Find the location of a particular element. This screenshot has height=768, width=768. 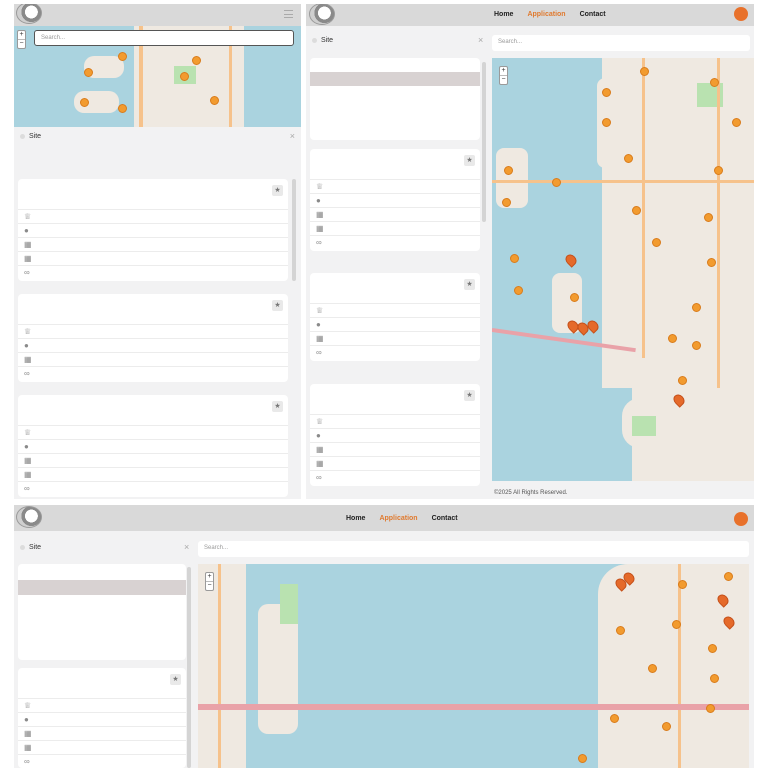

award-icon: ♕ is located at coordinates (28, 331).